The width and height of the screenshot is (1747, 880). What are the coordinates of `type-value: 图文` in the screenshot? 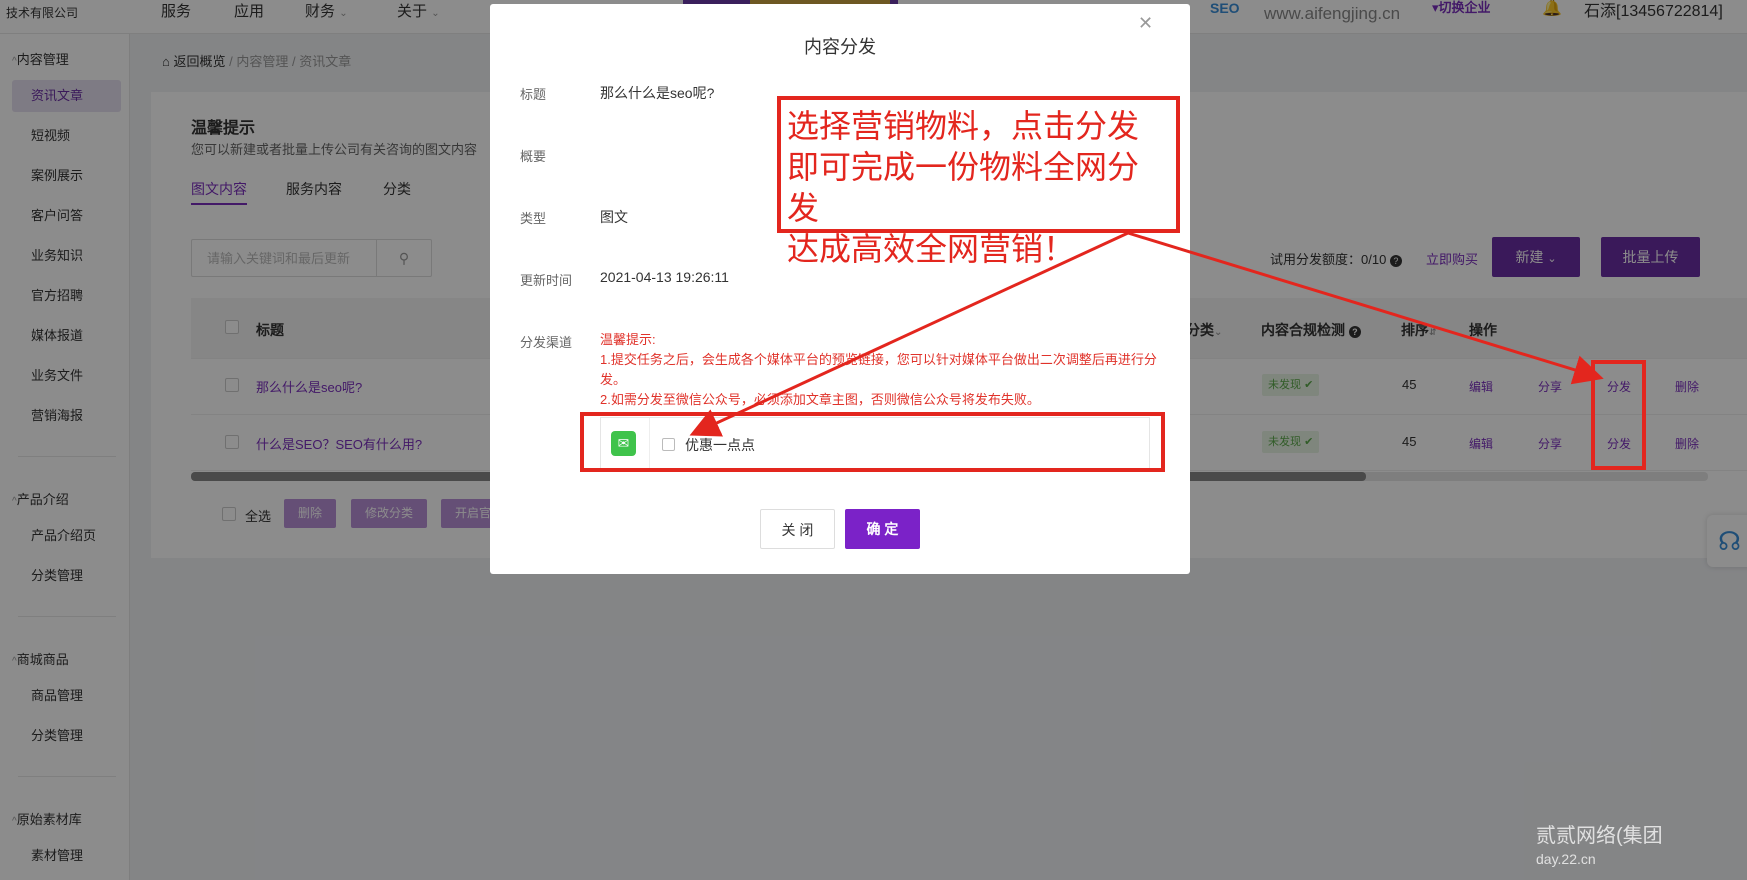 It's located at (614, 217).